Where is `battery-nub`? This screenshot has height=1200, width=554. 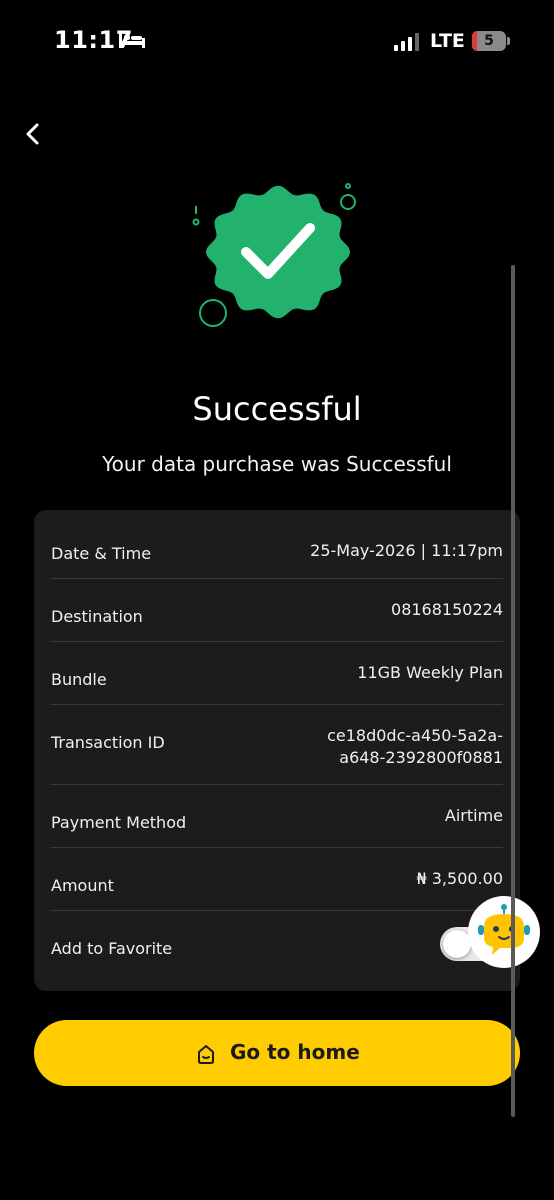
battery-nub is located at coordinates (508, 41).